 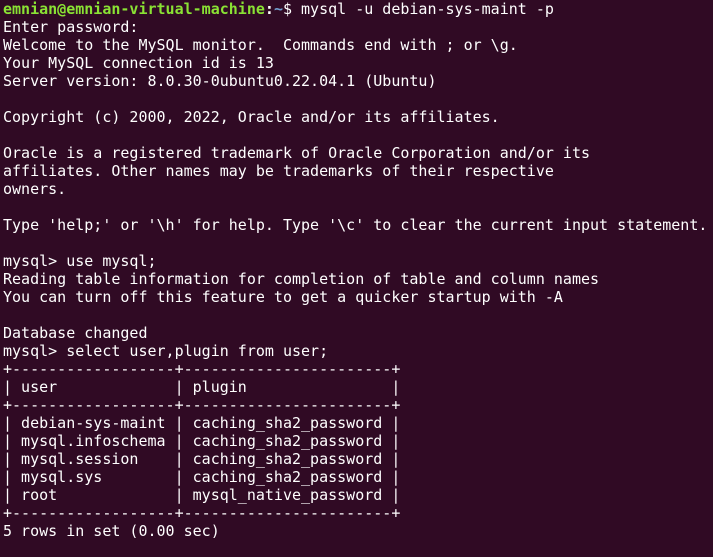 I want to click on mysql-command-line: mysql> use mysql;, so click(x=358, y=261).